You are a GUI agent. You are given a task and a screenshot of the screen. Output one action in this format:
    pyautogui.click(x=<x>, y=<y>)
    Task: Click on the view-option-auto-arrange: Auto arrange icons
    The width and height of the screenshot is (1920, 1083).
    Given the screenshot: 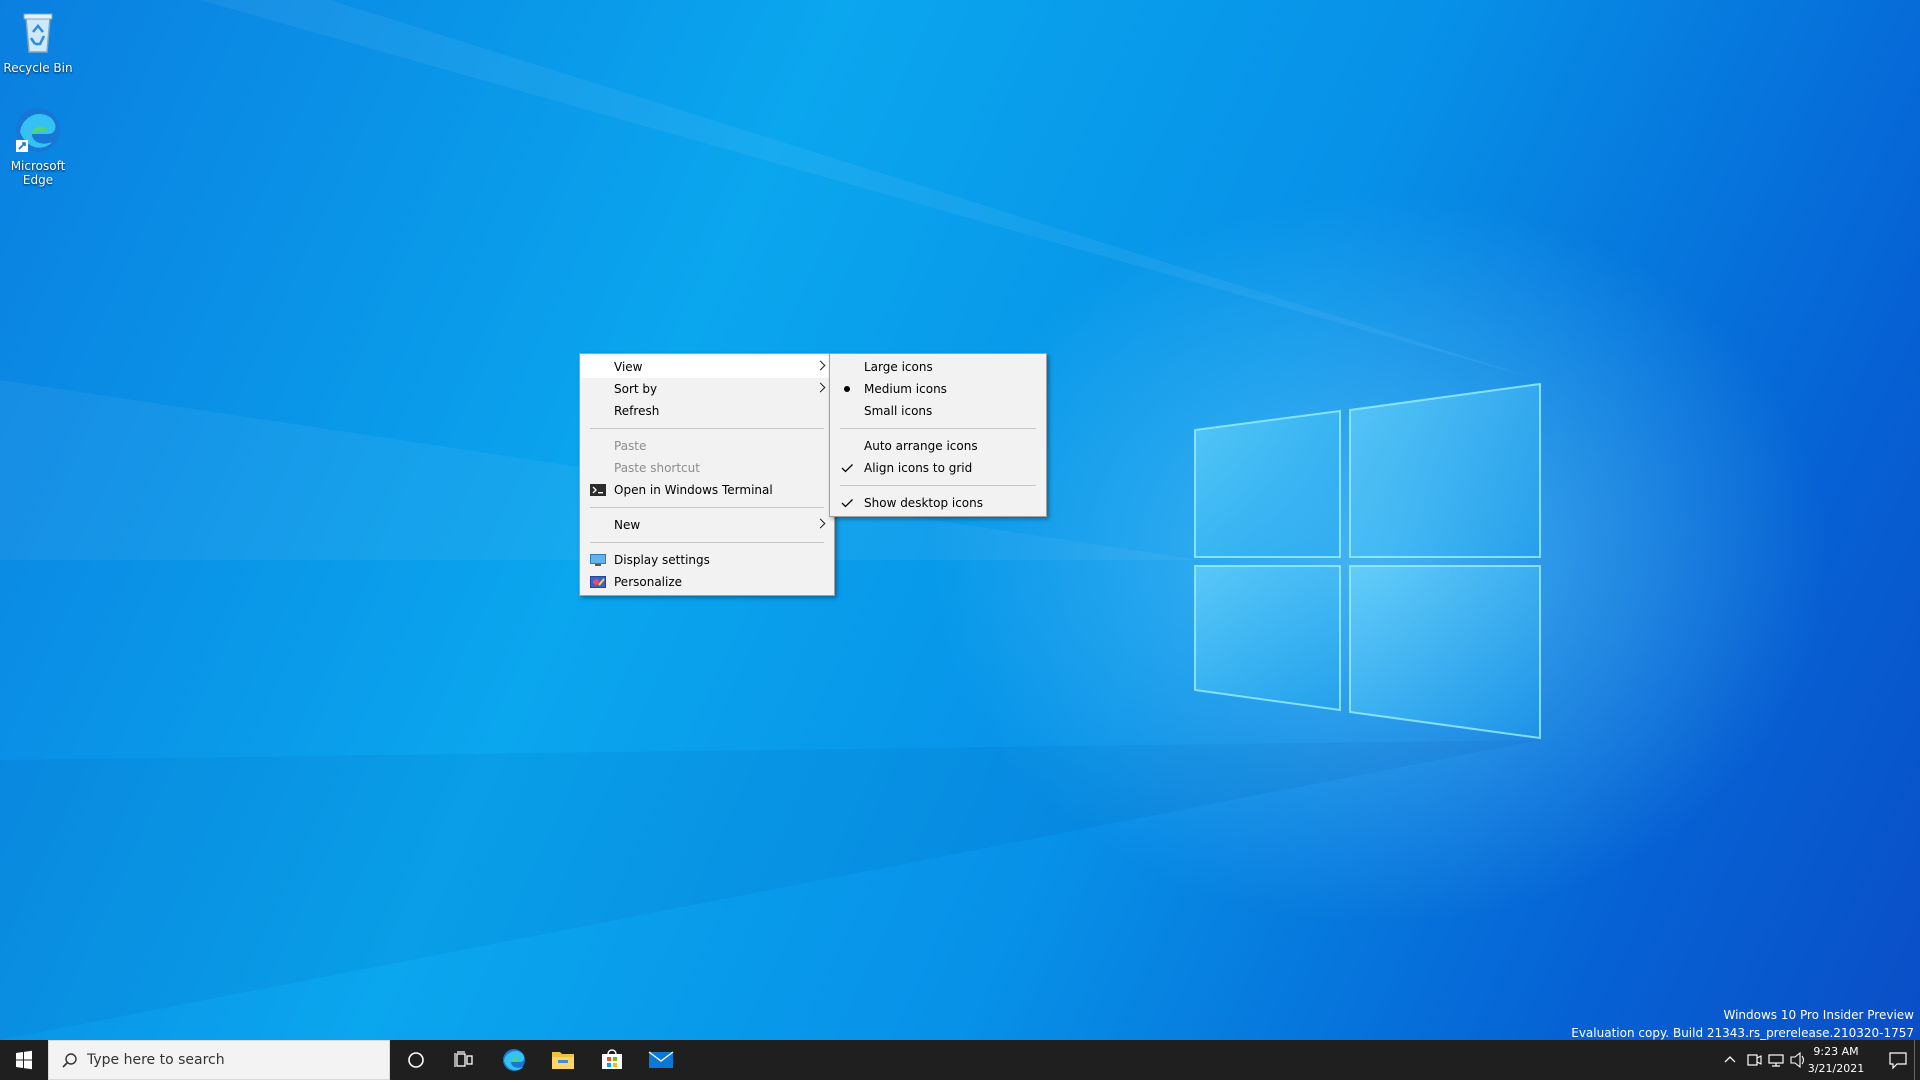 What is the action you would take?
    pyautogui.click(x=938, y=446)
    